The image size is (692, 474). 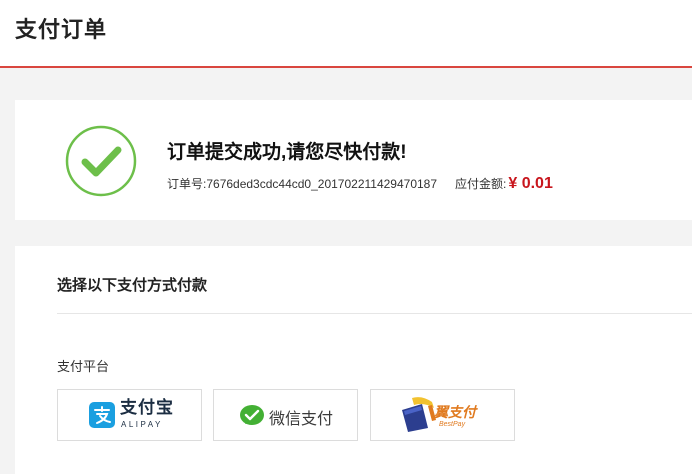 I want to click on order-number-label: 订单号:, so click(x=187, y=184).